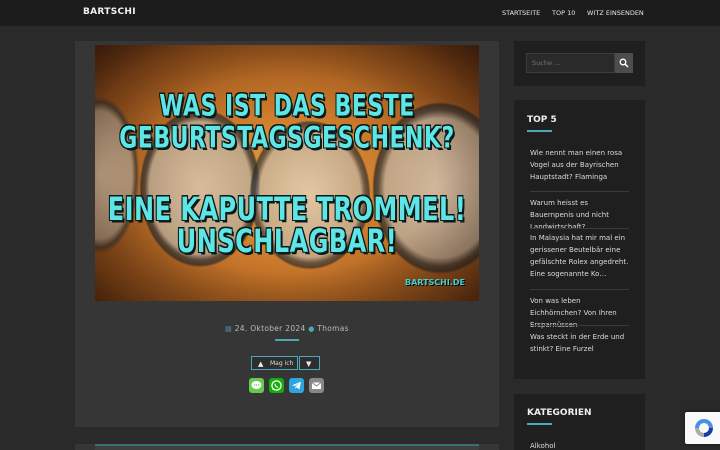 The height and width of the screenshot is (450, 720). I want to click on widget-title: TOP 5, so click(542, 120).